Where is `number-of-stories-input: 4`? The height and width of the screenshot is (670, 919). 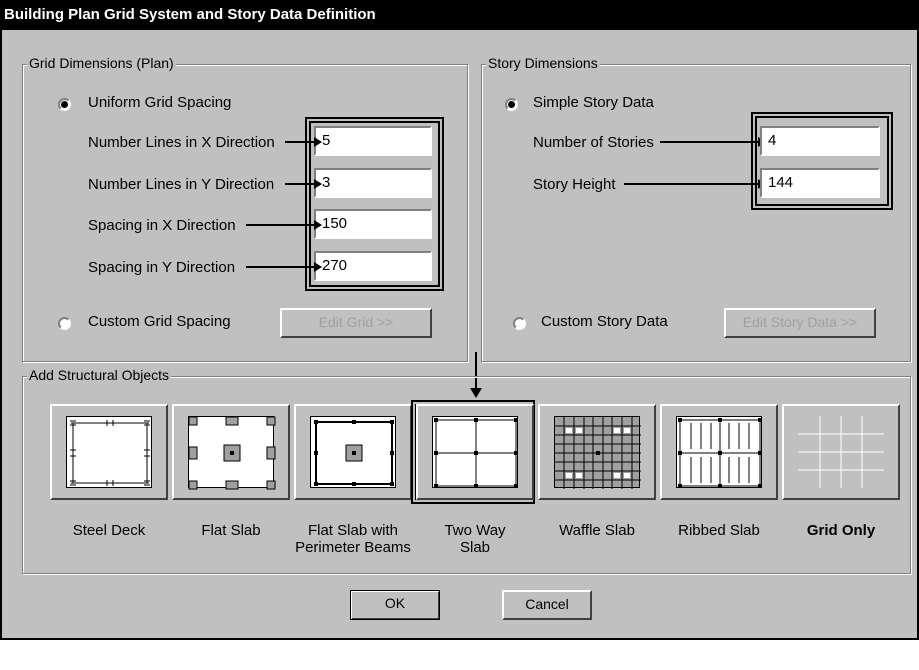 number-of-stories-input: 4 is located at coordinates (820, 141).